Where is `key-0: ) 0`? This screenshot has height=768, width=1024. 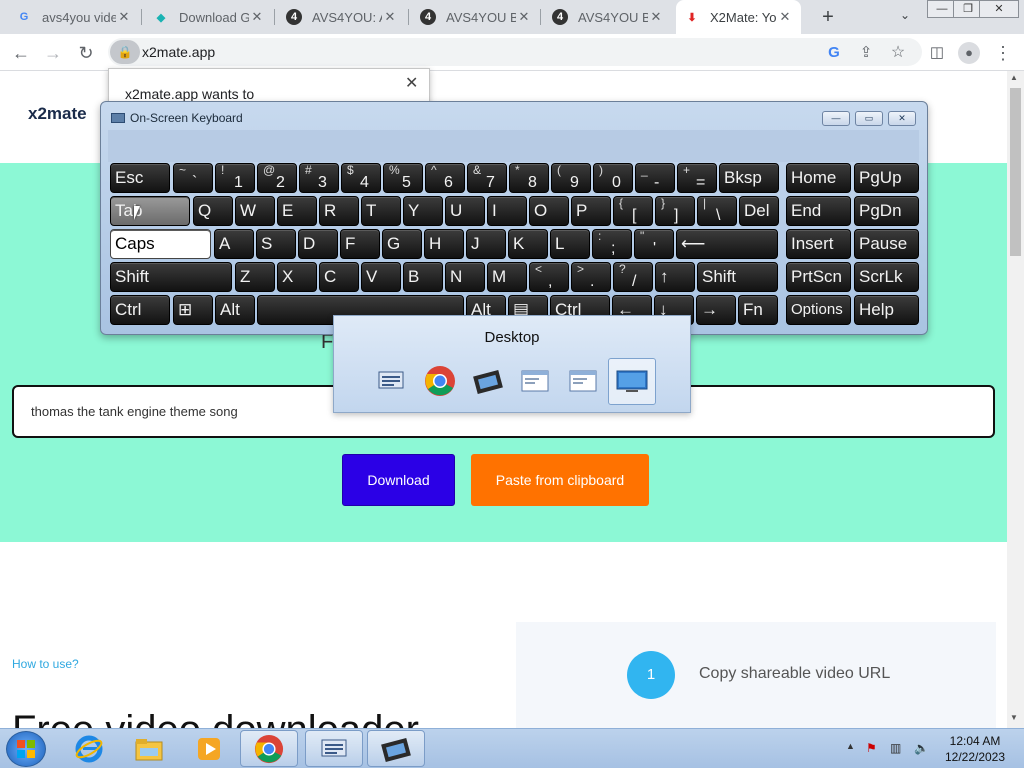 key-0: ) 0 is located at coordinates (613, 178).